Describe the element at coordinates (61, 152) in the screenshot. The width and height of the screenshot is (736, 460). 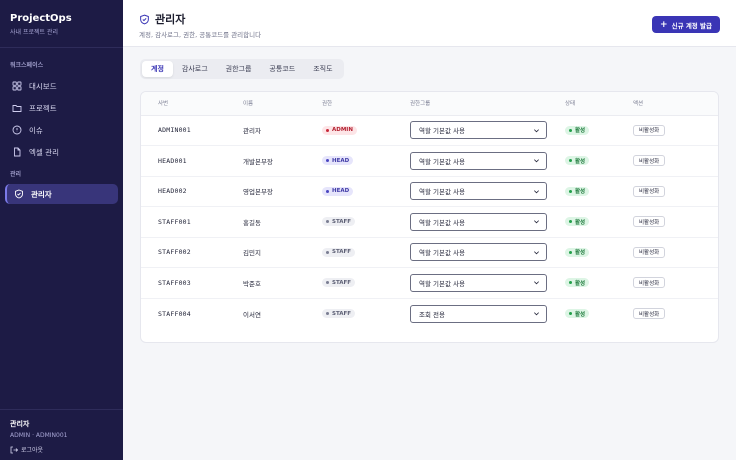
I see `sidebar-item-excel: 엑셀 관리` at that location.